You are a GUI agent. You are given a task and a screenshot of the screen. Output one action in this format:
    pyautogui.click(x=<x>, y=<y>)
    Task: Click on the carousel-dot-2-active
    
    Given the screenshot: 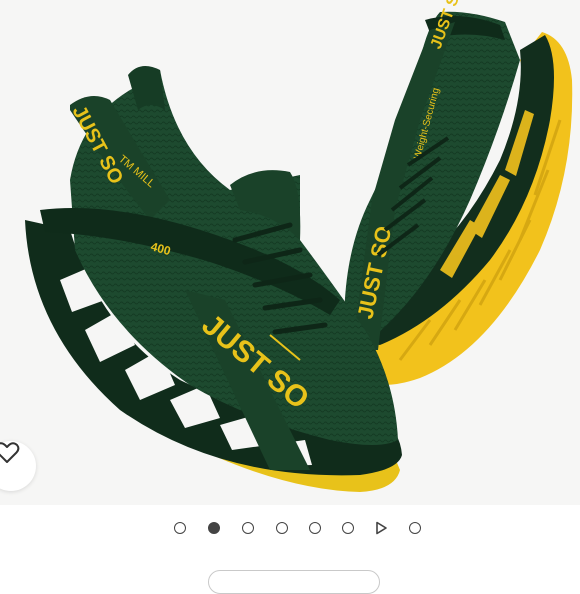 What is the action you would take?
    pyautogui.click(x=214, y=528)
    